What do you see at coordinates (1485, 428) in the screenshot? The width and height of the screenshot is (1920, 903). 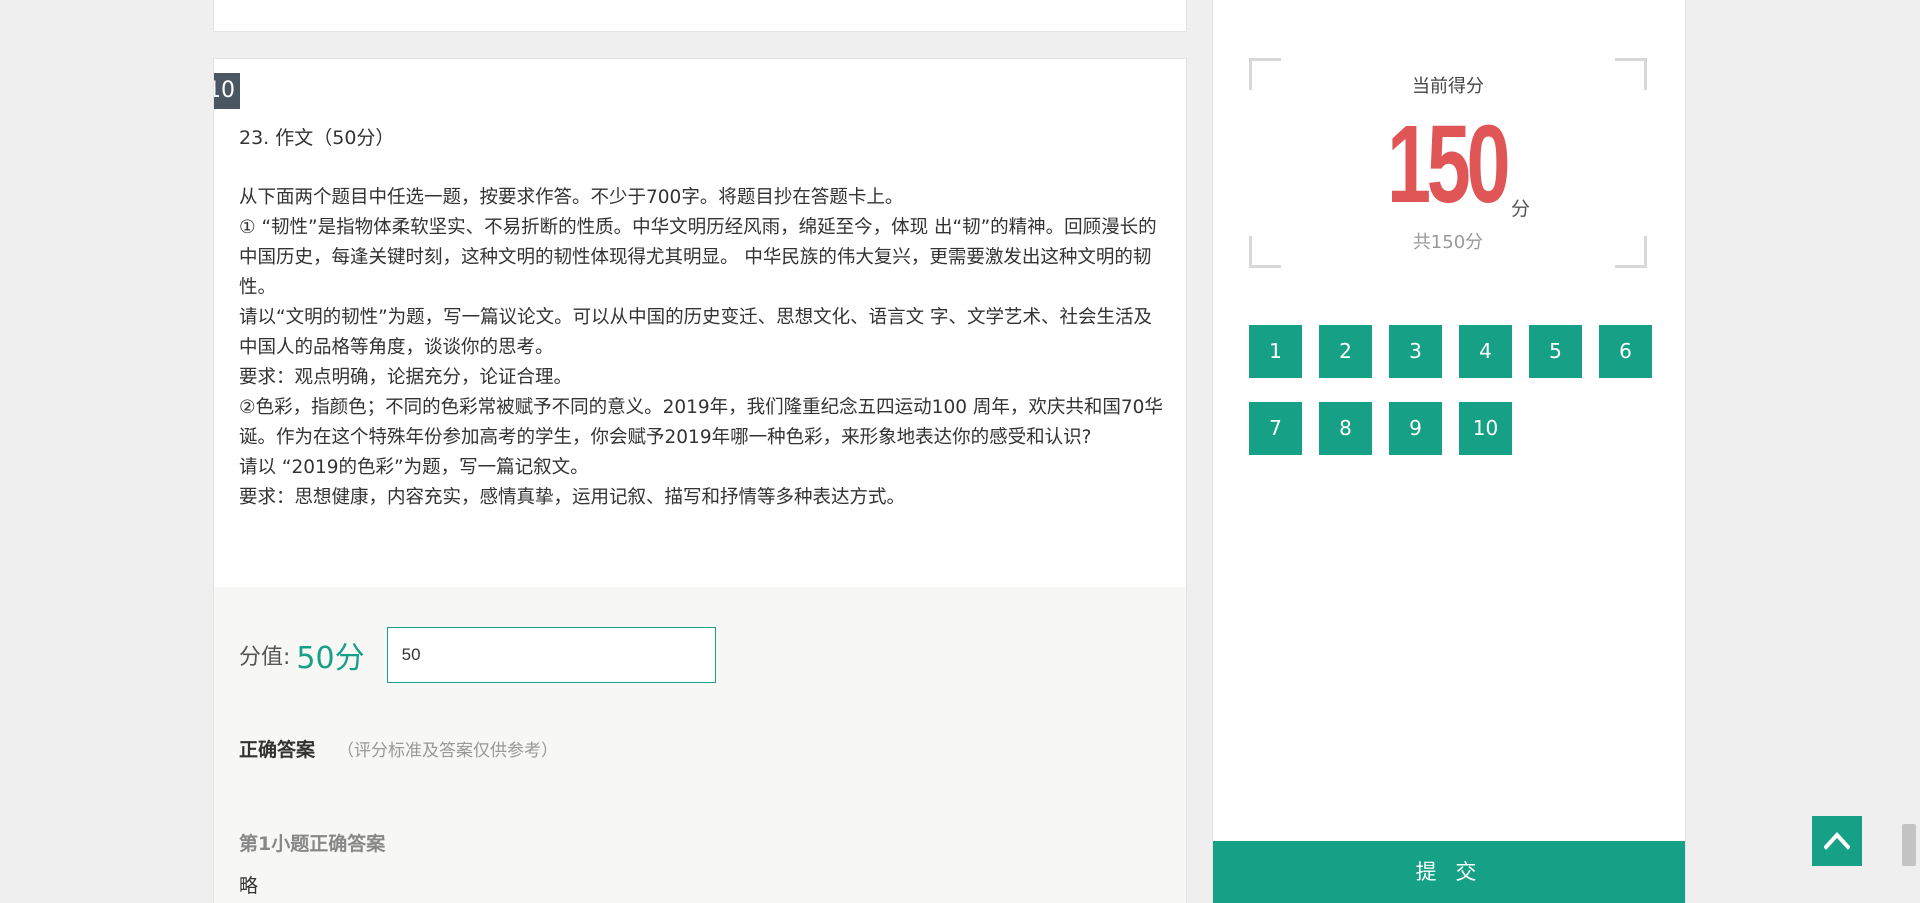 I see `question-nav-button: 10` at bounding box center [1485, 428].